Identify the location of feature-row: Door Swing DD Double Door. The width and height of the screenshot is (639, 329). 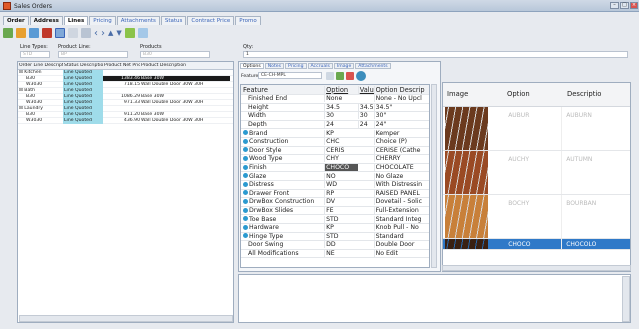
(335, 245).